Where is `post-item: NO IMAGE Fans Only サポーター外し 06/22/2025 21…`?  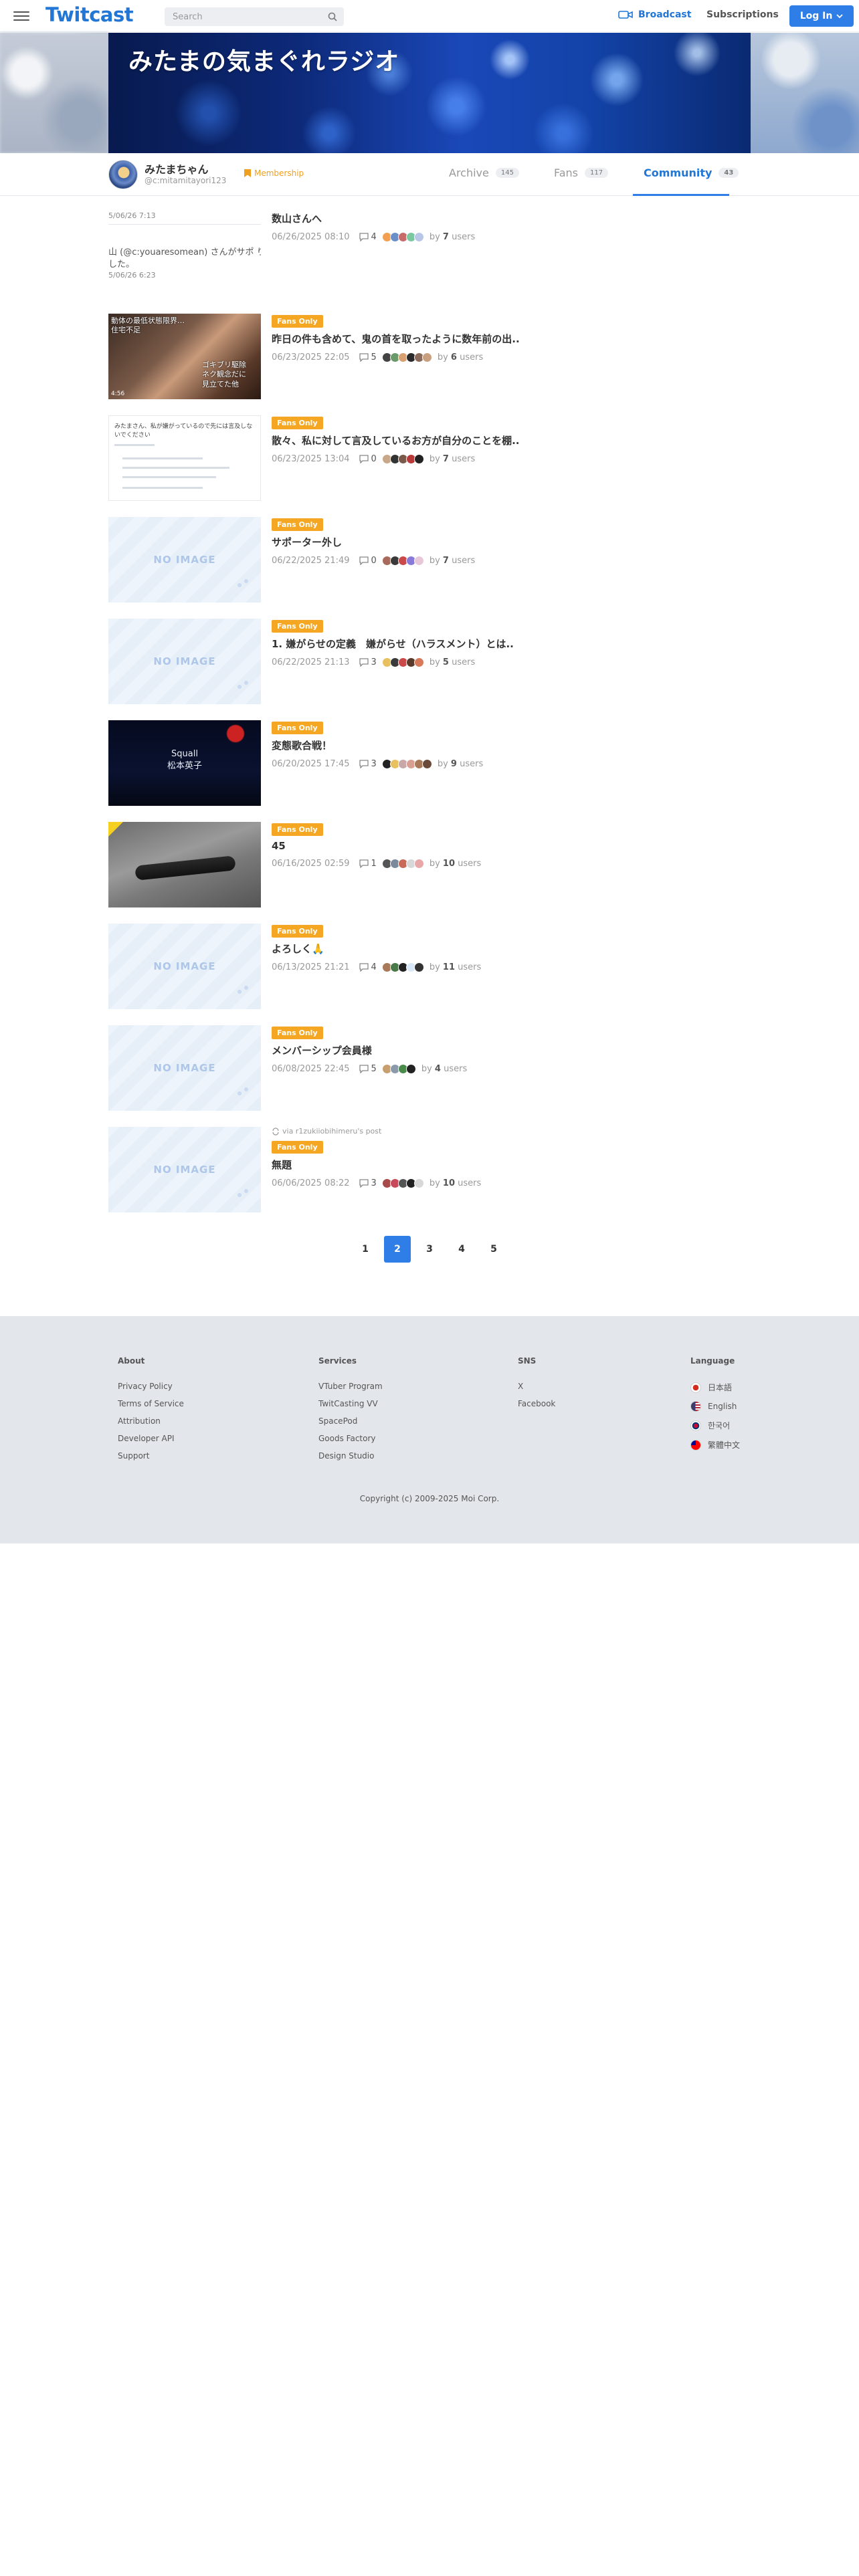 post-item: NO IMAGE Fans Only サポーター外し 06/22/2025 21… is located at coordinates (429, 560).